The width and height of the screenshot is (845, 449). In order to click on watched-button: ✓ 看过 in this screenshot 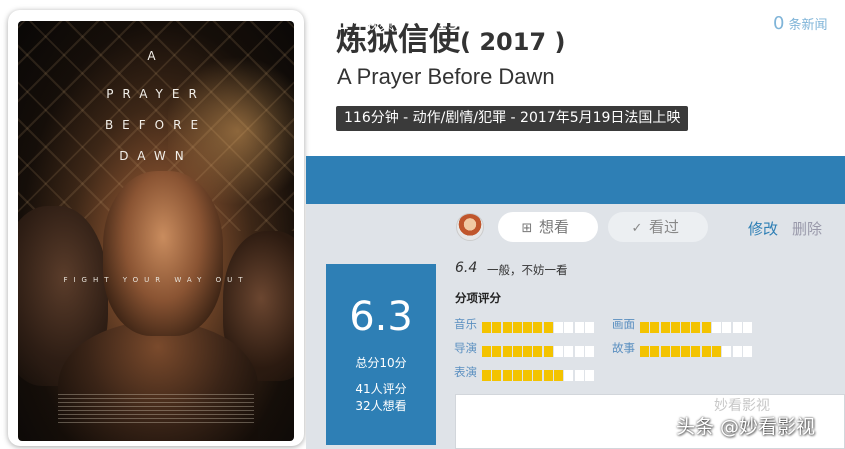, I will do `click(658, 227)`.